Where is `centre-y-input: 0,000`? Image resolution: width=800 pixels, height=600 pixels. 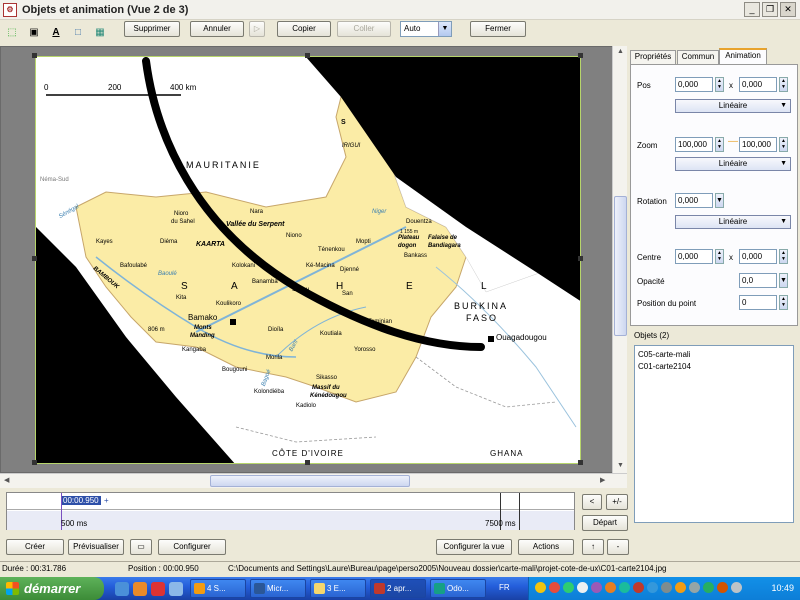
centre-y-input: 0,000 is located at coordinates (758, 256).